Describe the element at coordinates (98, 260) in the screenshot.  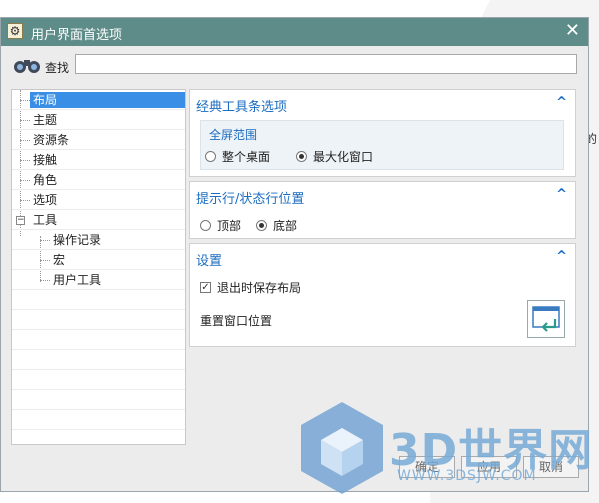
I see `tree-item-macro: 宏` at that location.